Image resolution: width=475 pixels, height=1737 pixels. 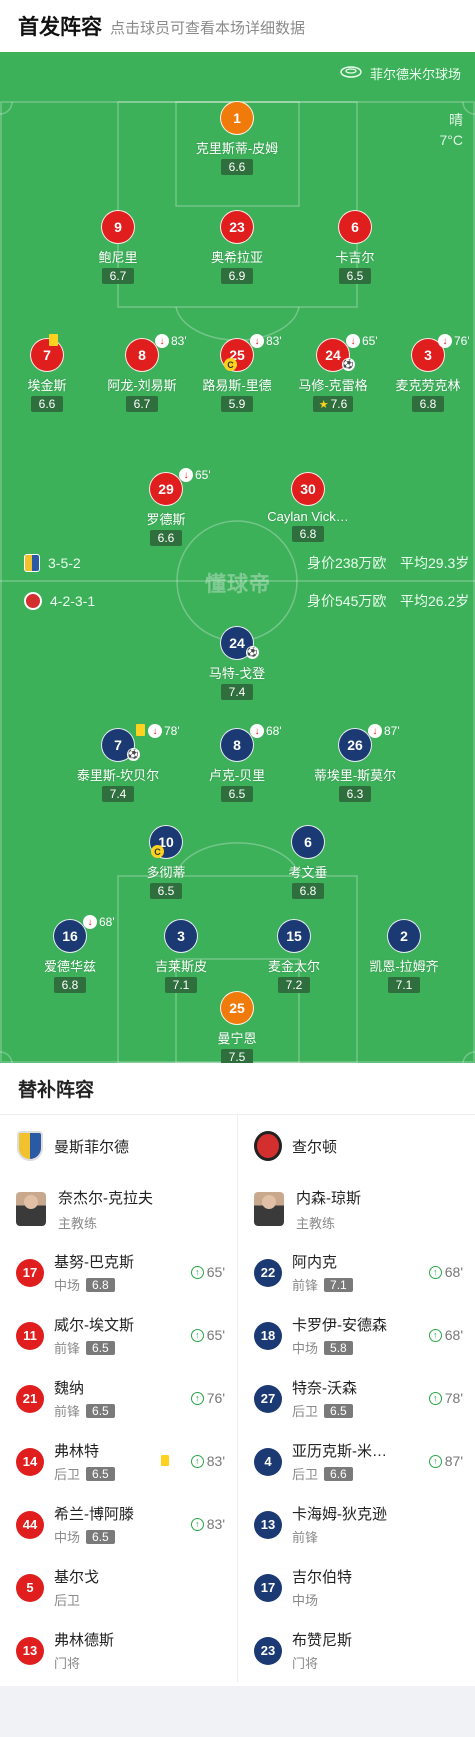 I want to click on sub-player-row: 14 弗林特 后卫 6.5 ↑ 83', so click(x=118, y=1461).